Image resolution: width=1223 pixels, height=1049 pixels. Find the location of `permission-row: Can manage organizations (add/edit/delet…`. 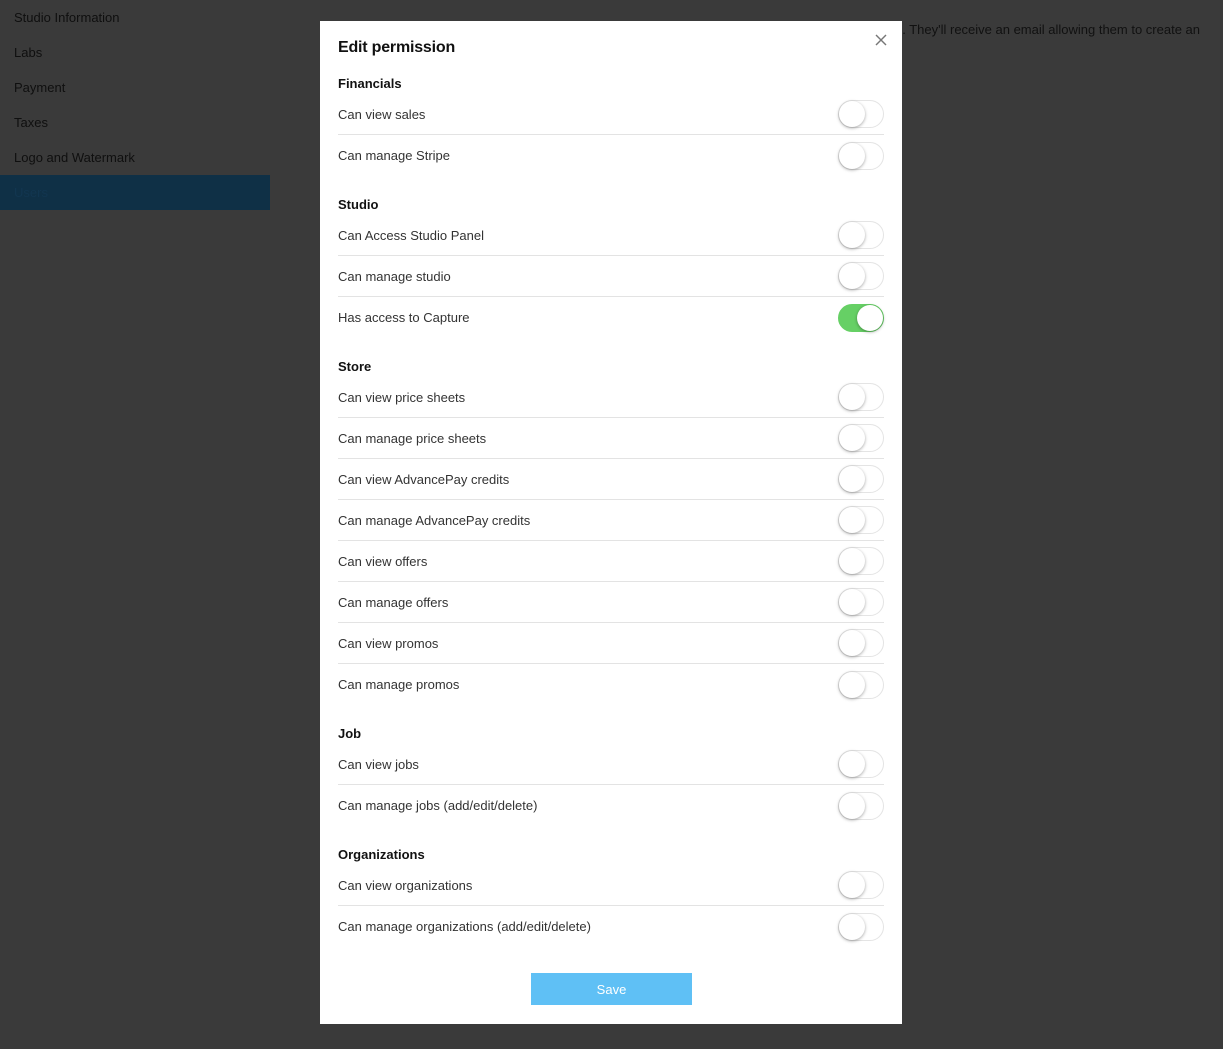

permission-row: Can manage organizations (add/edit/delet… is located at coordinates (611, 926).